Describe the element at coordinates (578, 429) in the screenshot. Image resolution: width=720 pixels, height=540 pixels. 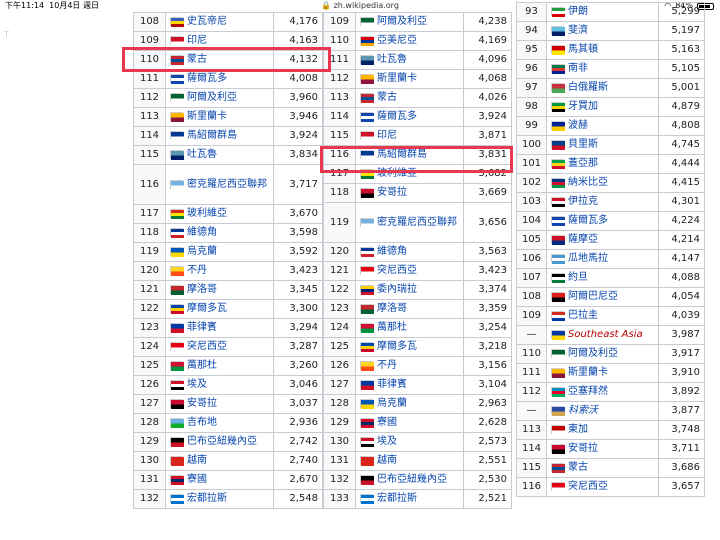
I see `country-link: 東加` at that location.